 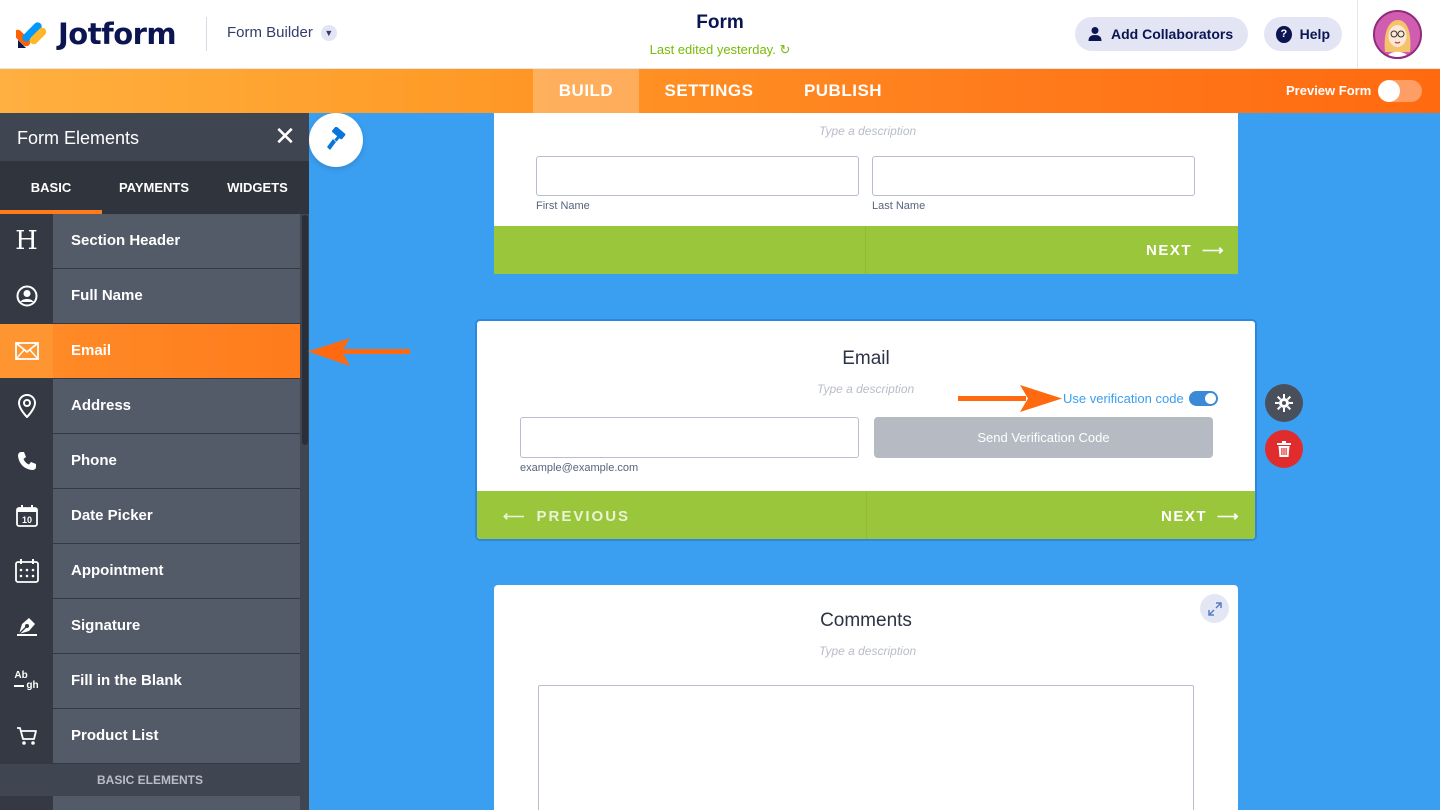 What do you see at coordinates (26, 520) in the screenshot?
I see `calendar-day-number: 10` at bounding box center [26, 520].